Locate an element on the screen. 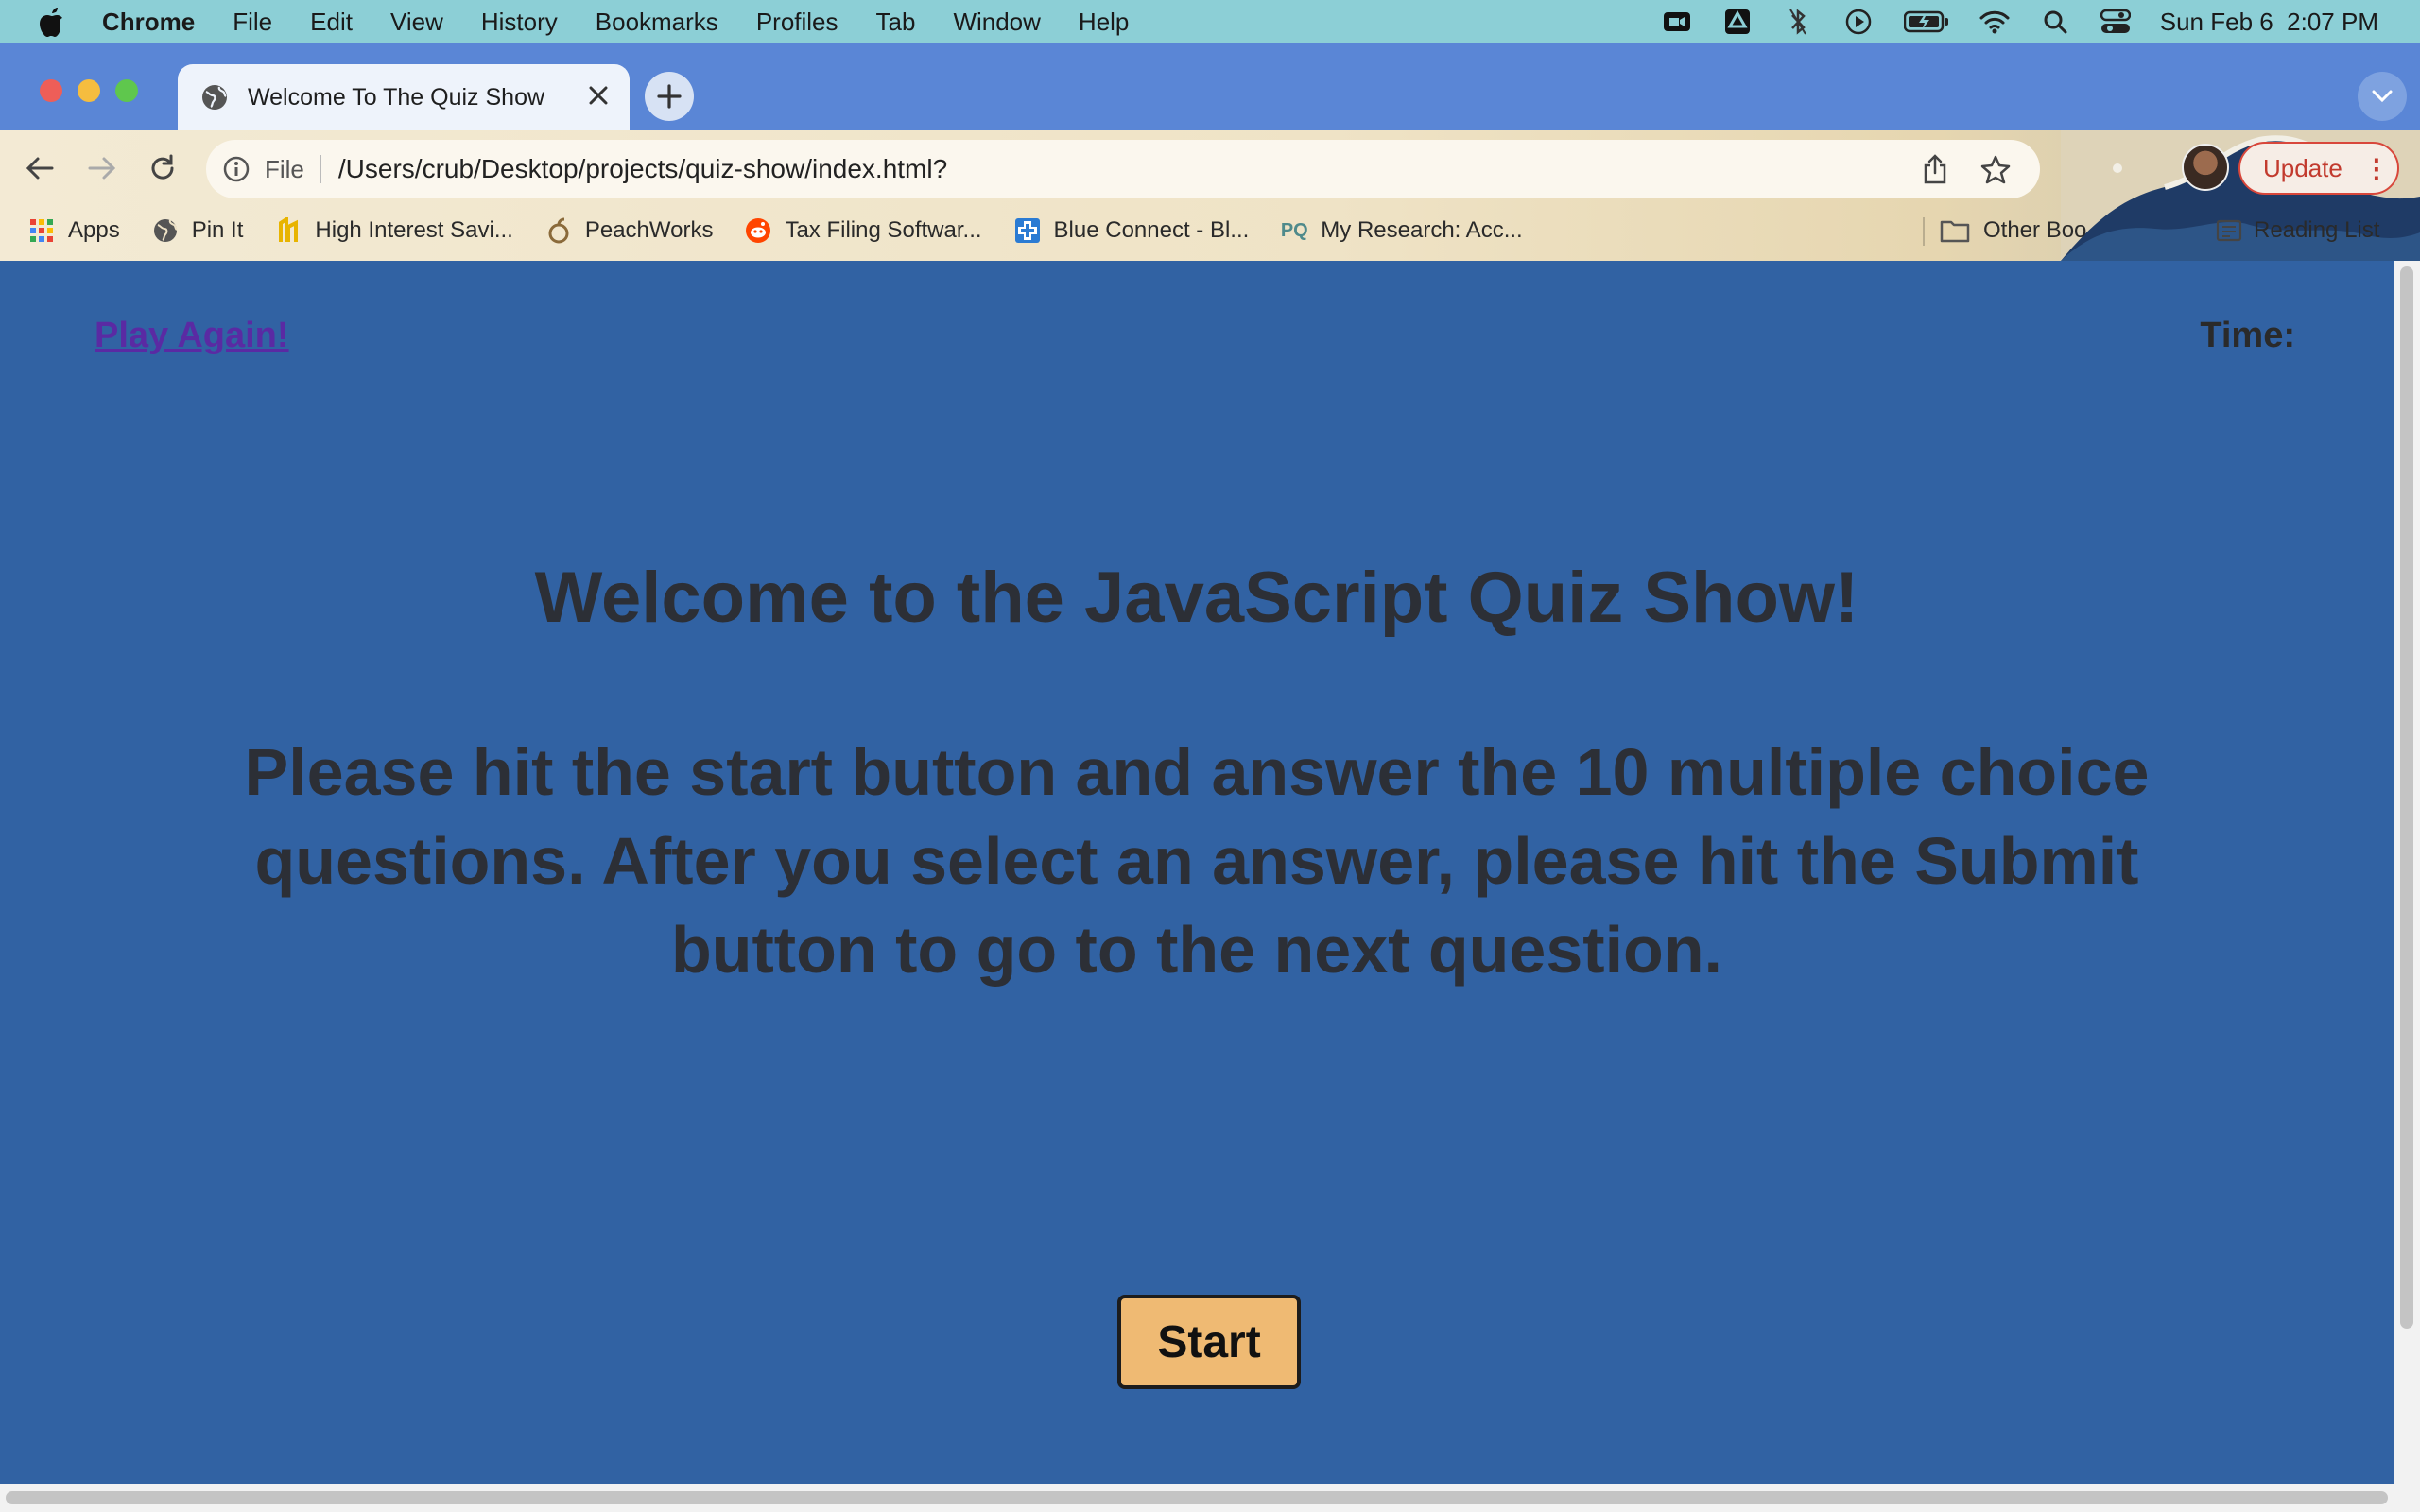 This screenshot has width=2420, height=1512. bookmark-pin-it: Pin It is located at coordinates (198, 230).